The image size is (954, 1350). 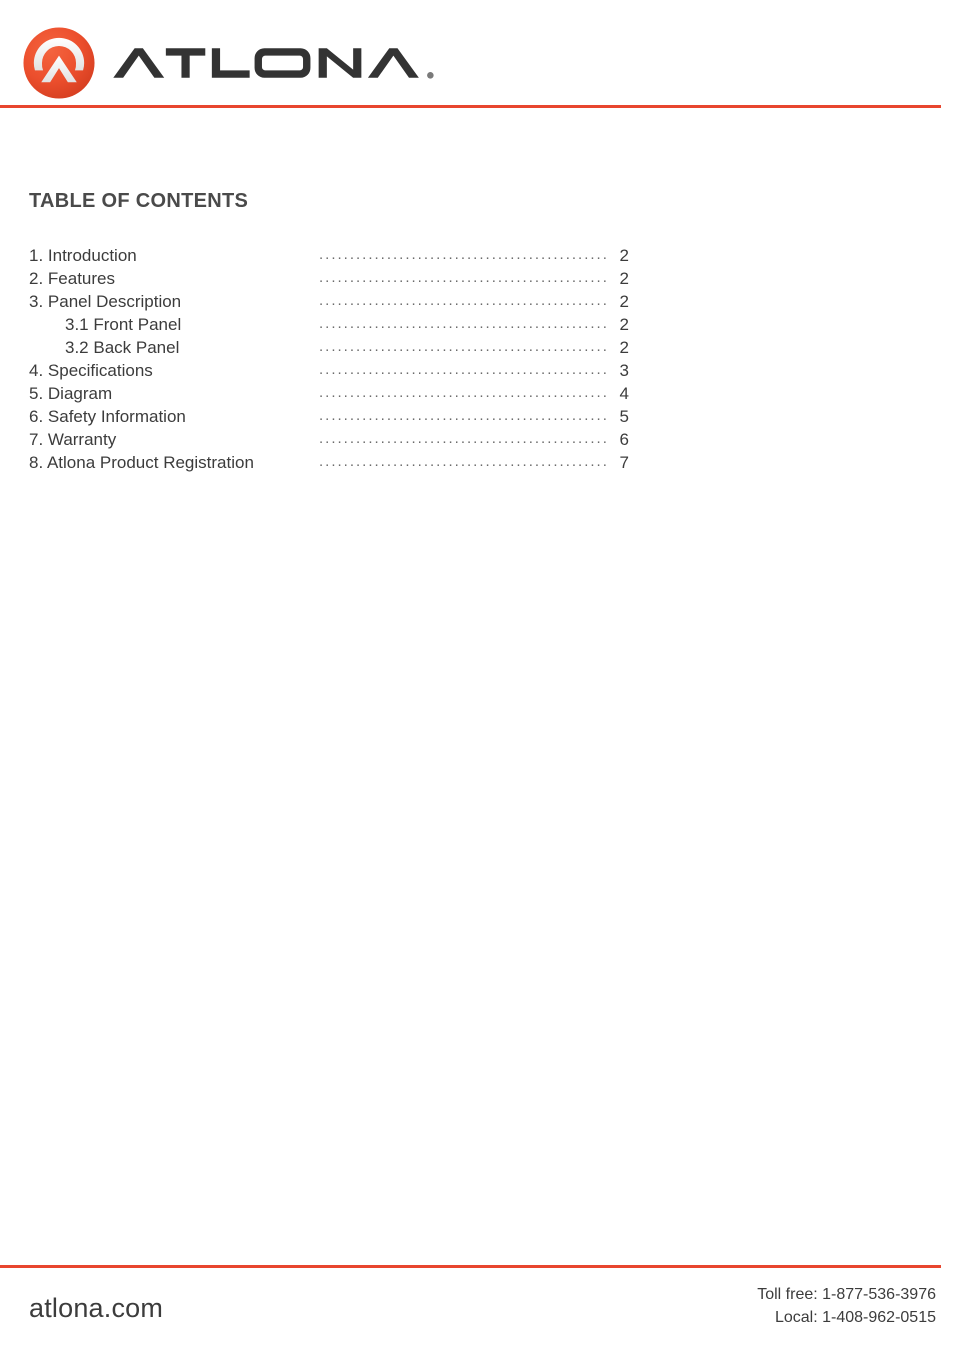 What do you see at coordinates (141, 462) in the screenshot?
I see `toc-entry-label: 8. Atlona Product Registration` at bounding box center [141, 462].